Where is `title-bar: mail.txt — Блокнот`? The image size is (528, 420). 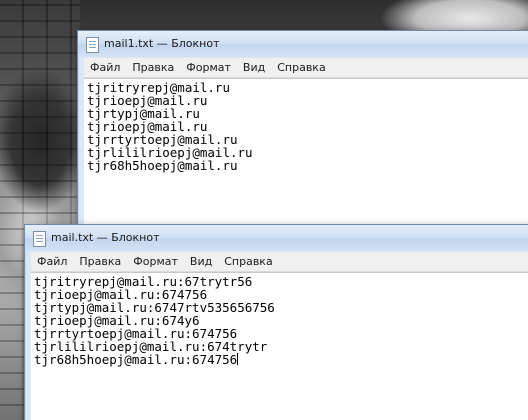 title-bar: mail.txt — Блокнот is located at coordinates (276, 238).